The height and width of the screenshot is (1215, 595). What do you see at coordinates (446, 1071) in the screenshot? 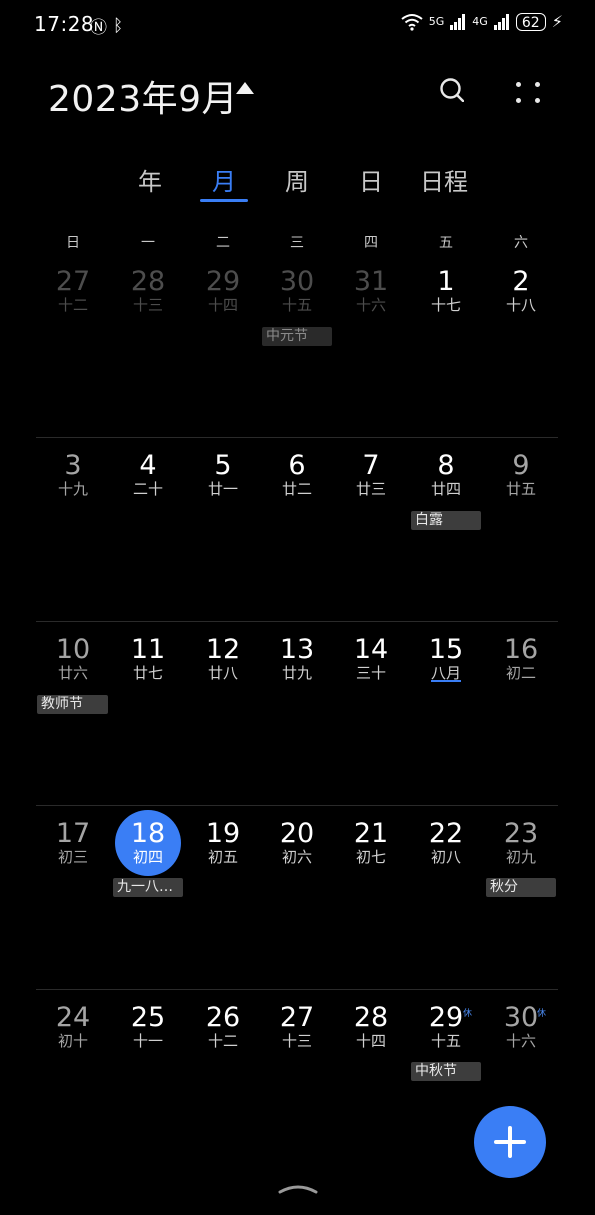
I see `event-chip: 中秋节` at bounding box center [446, 1071].